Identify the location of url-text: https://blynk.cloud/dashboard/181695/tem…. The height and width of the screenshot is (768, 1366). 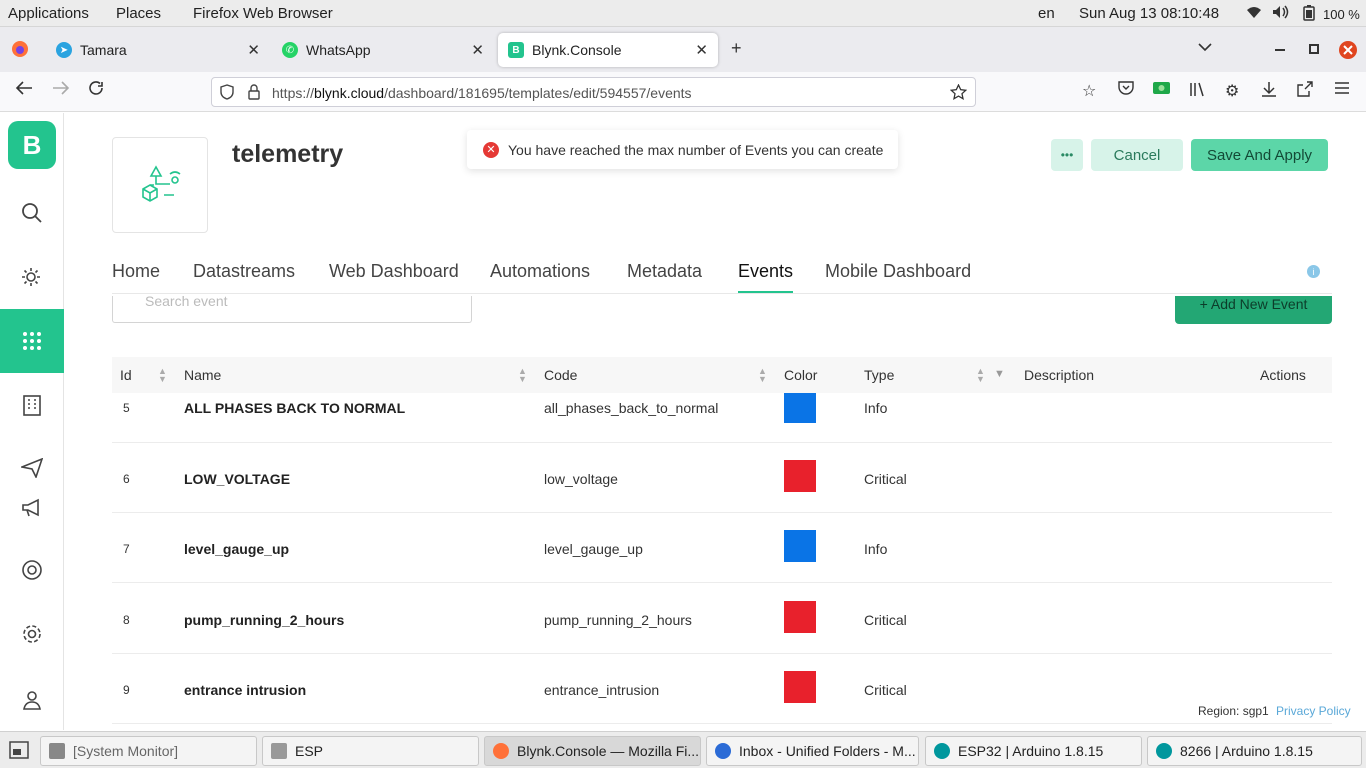
(482, 93).